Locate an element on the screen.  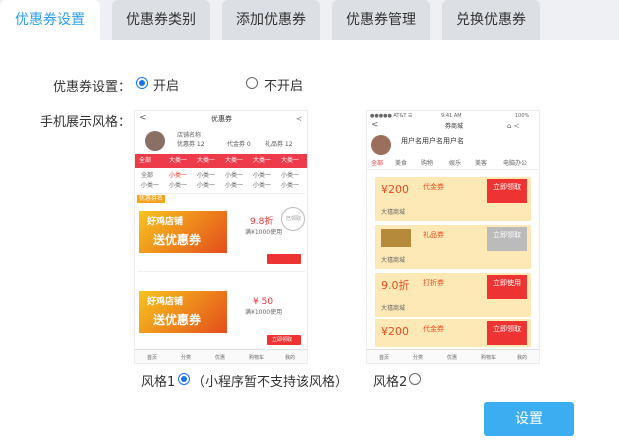
style2-label: 风格2 is located at coordinates (390, 382).